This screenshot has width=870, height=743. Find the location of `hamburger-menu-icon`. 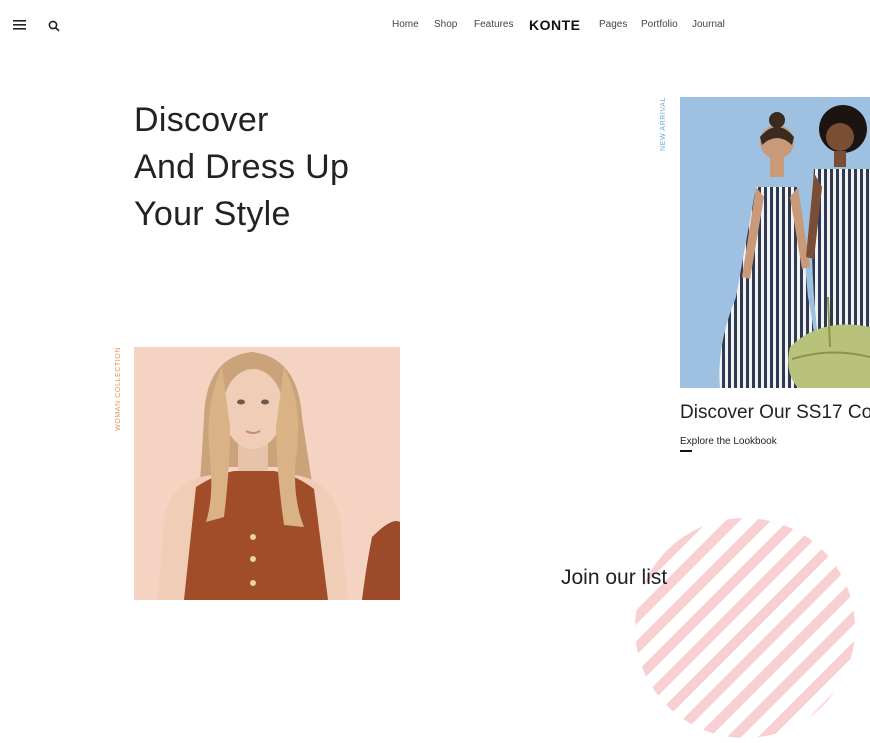

hamburger-menu-icon is located at coordinates (23, 26).